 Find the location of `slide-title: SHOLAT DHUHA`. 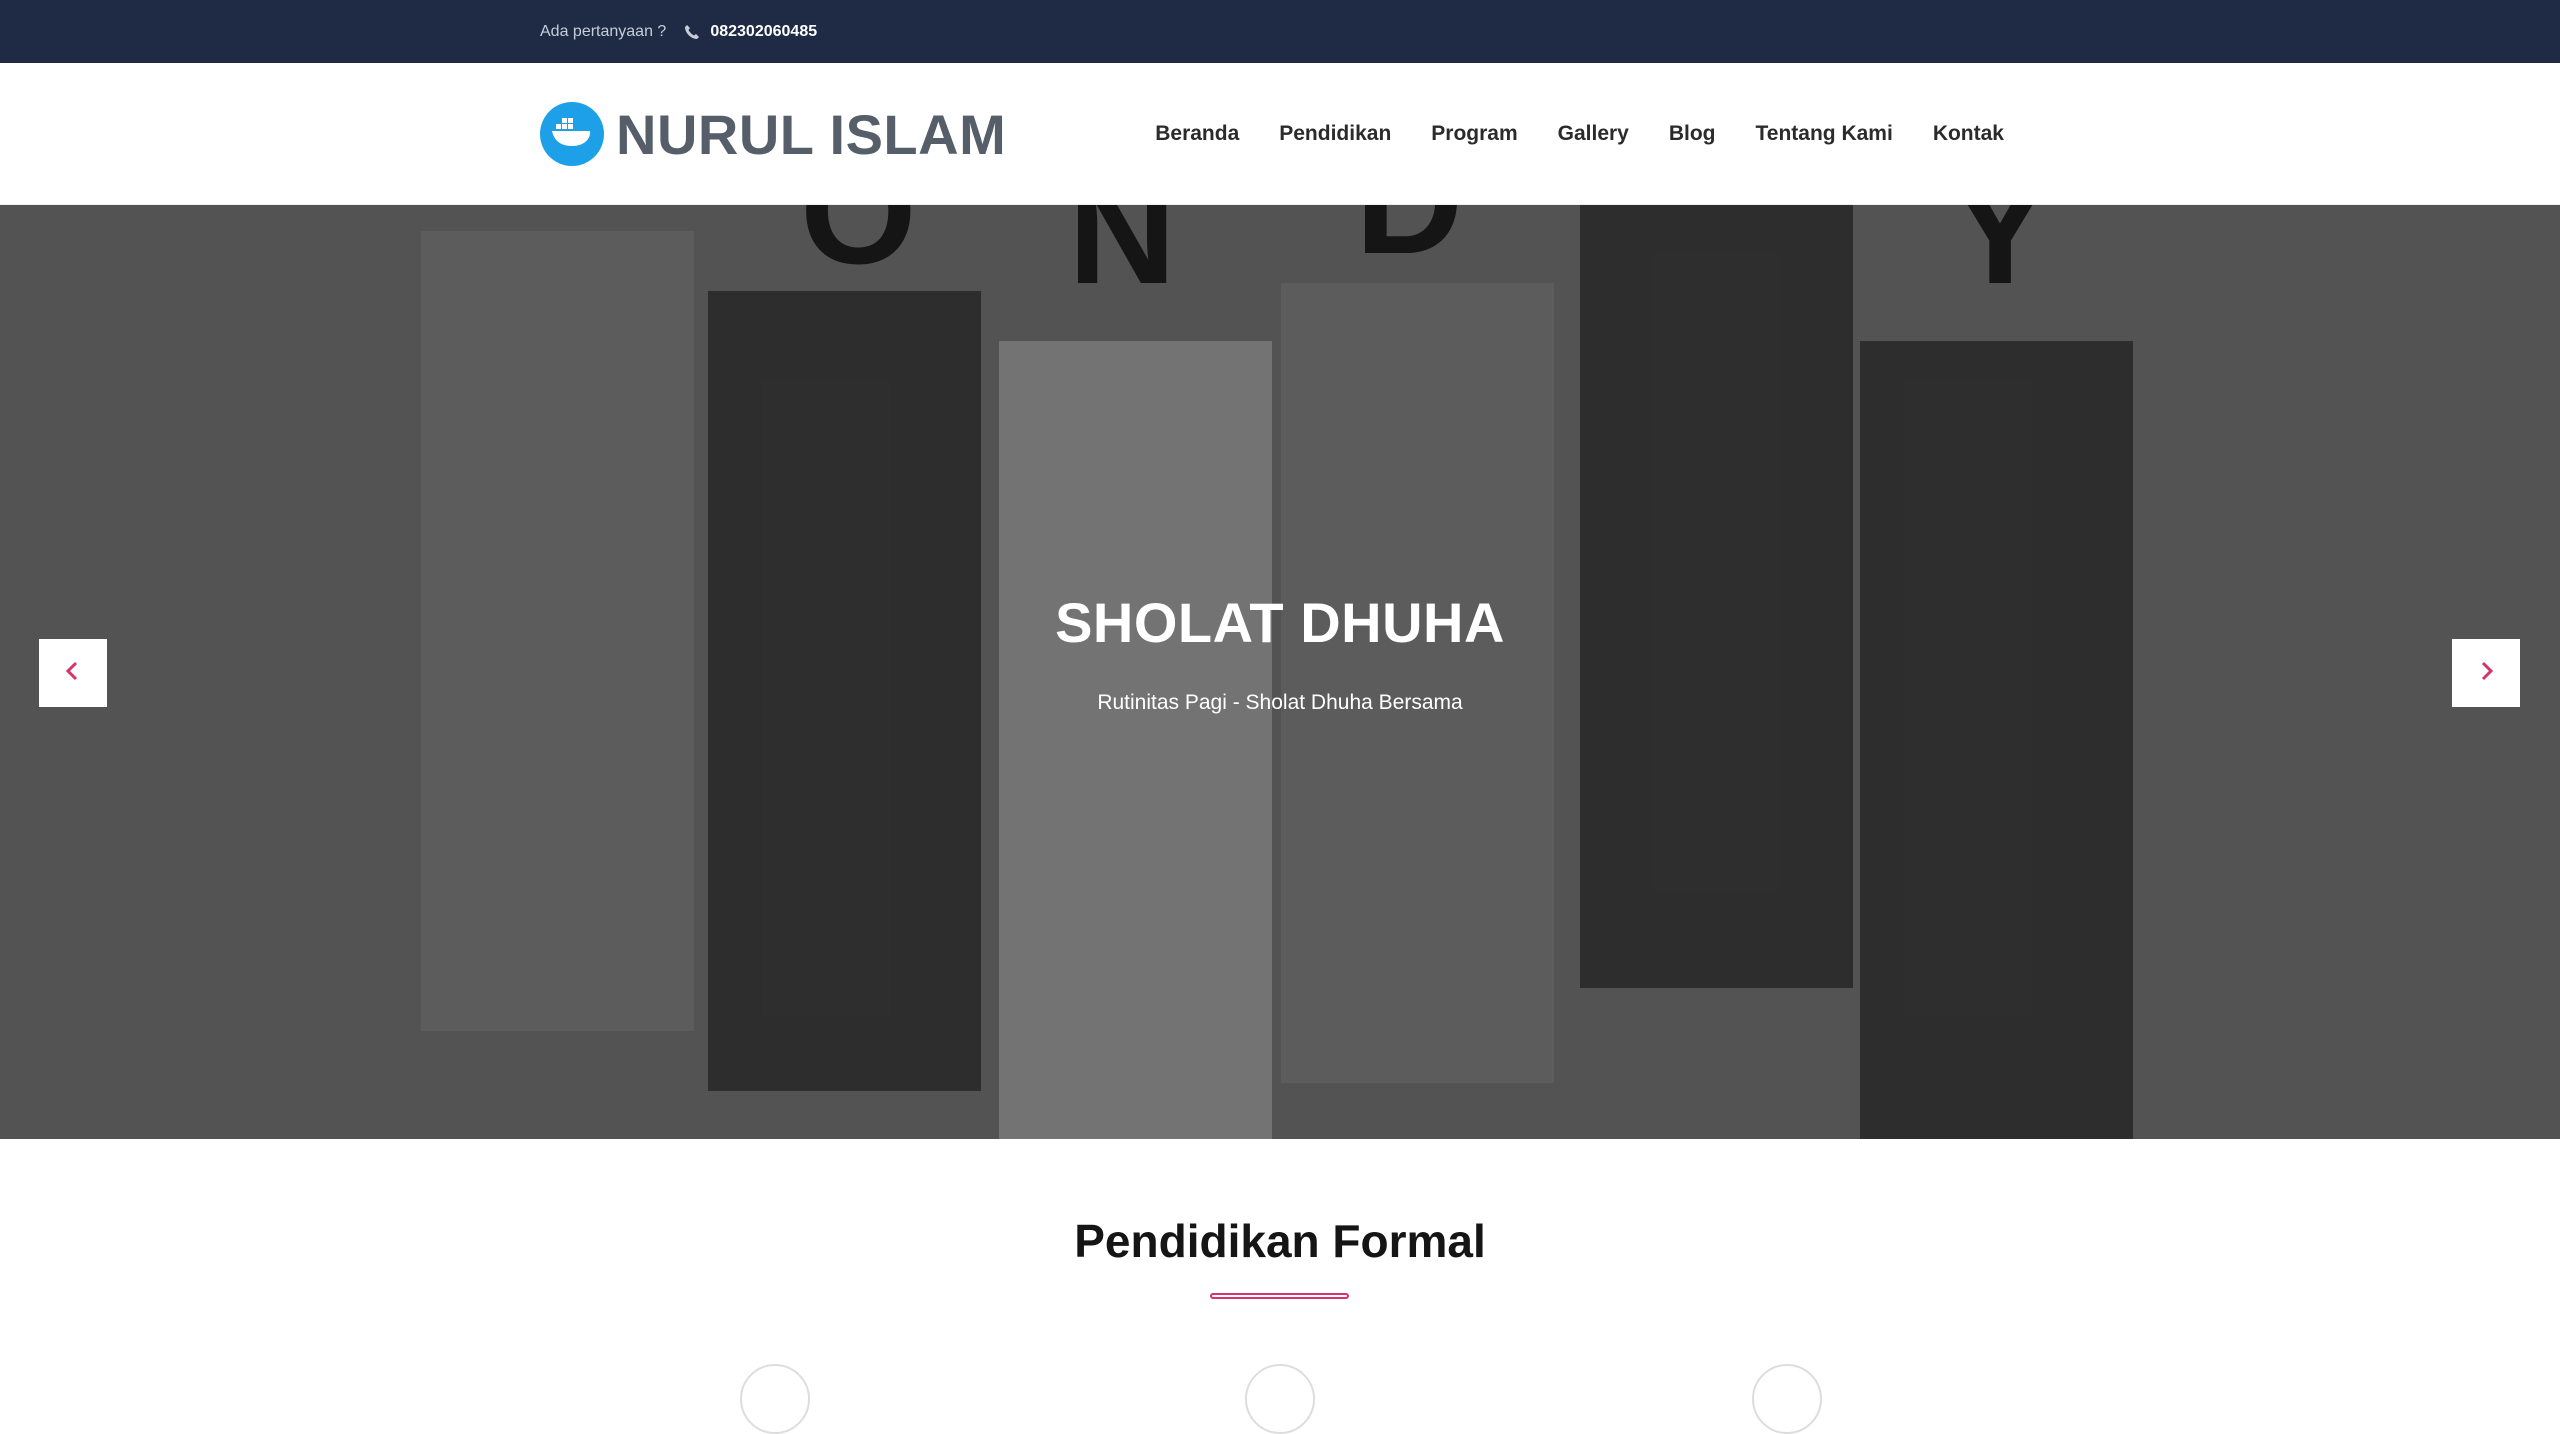

slide-title: SHOLAT DHUHA is located at coordinates (1280, 622).